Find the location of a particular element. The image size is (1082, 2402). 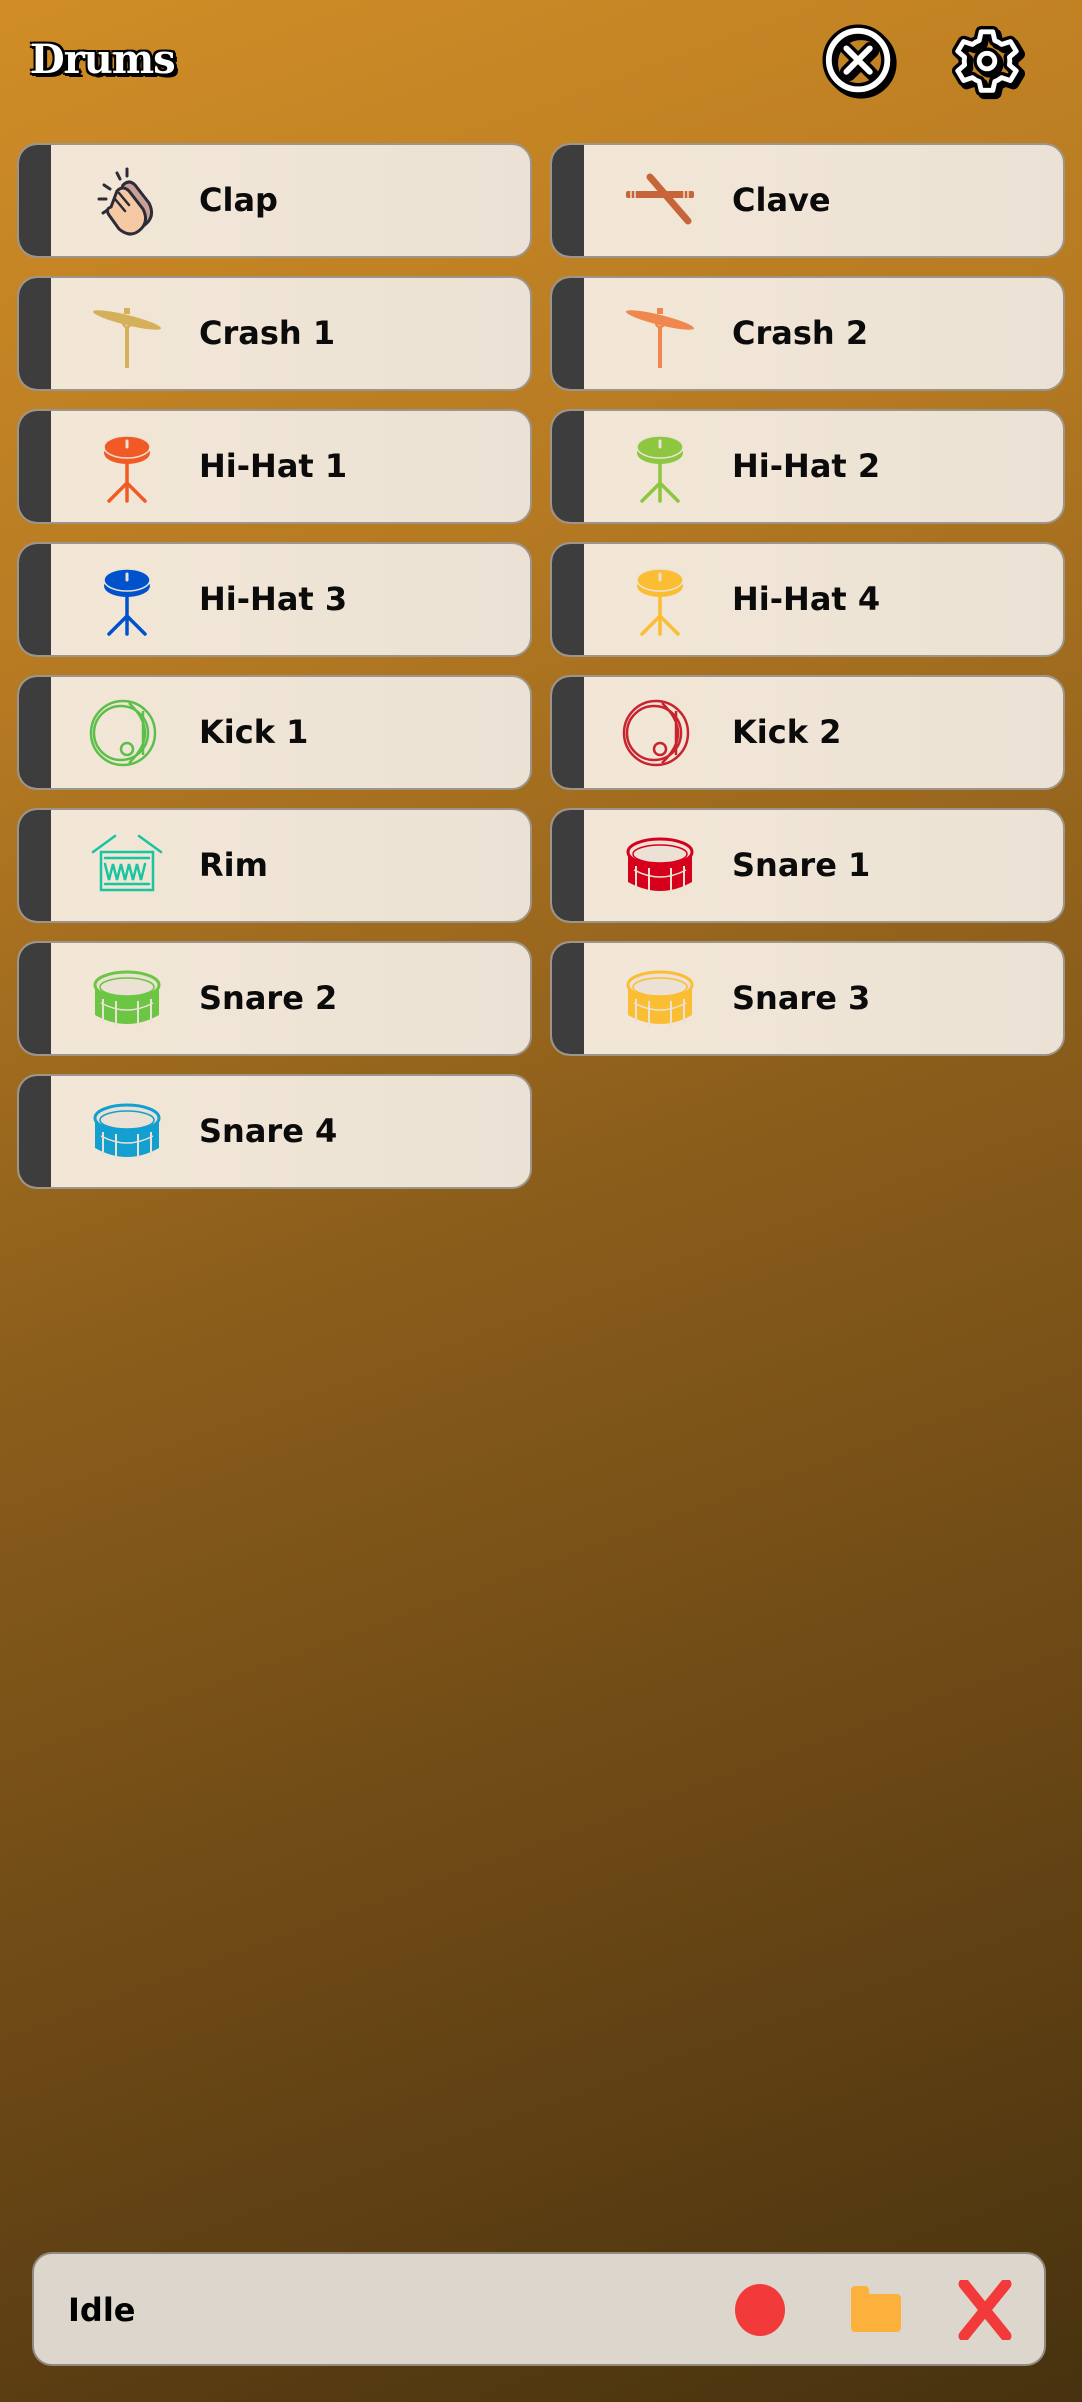

pad-label: Snare 4 is located at coordinates (268, 1131).